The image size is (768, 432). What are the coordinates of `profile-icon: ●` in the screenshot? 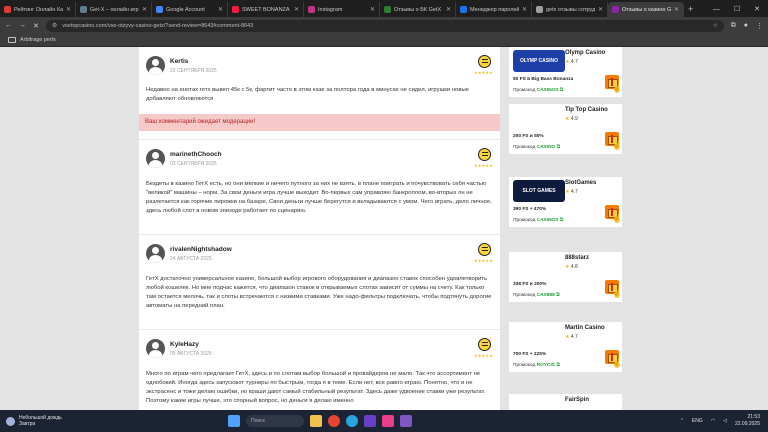 It's located at (746, 26).